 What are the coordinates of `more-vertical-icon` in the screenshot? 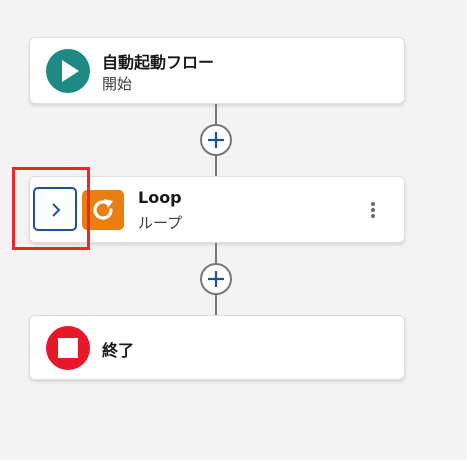 It's located at (373, 204).